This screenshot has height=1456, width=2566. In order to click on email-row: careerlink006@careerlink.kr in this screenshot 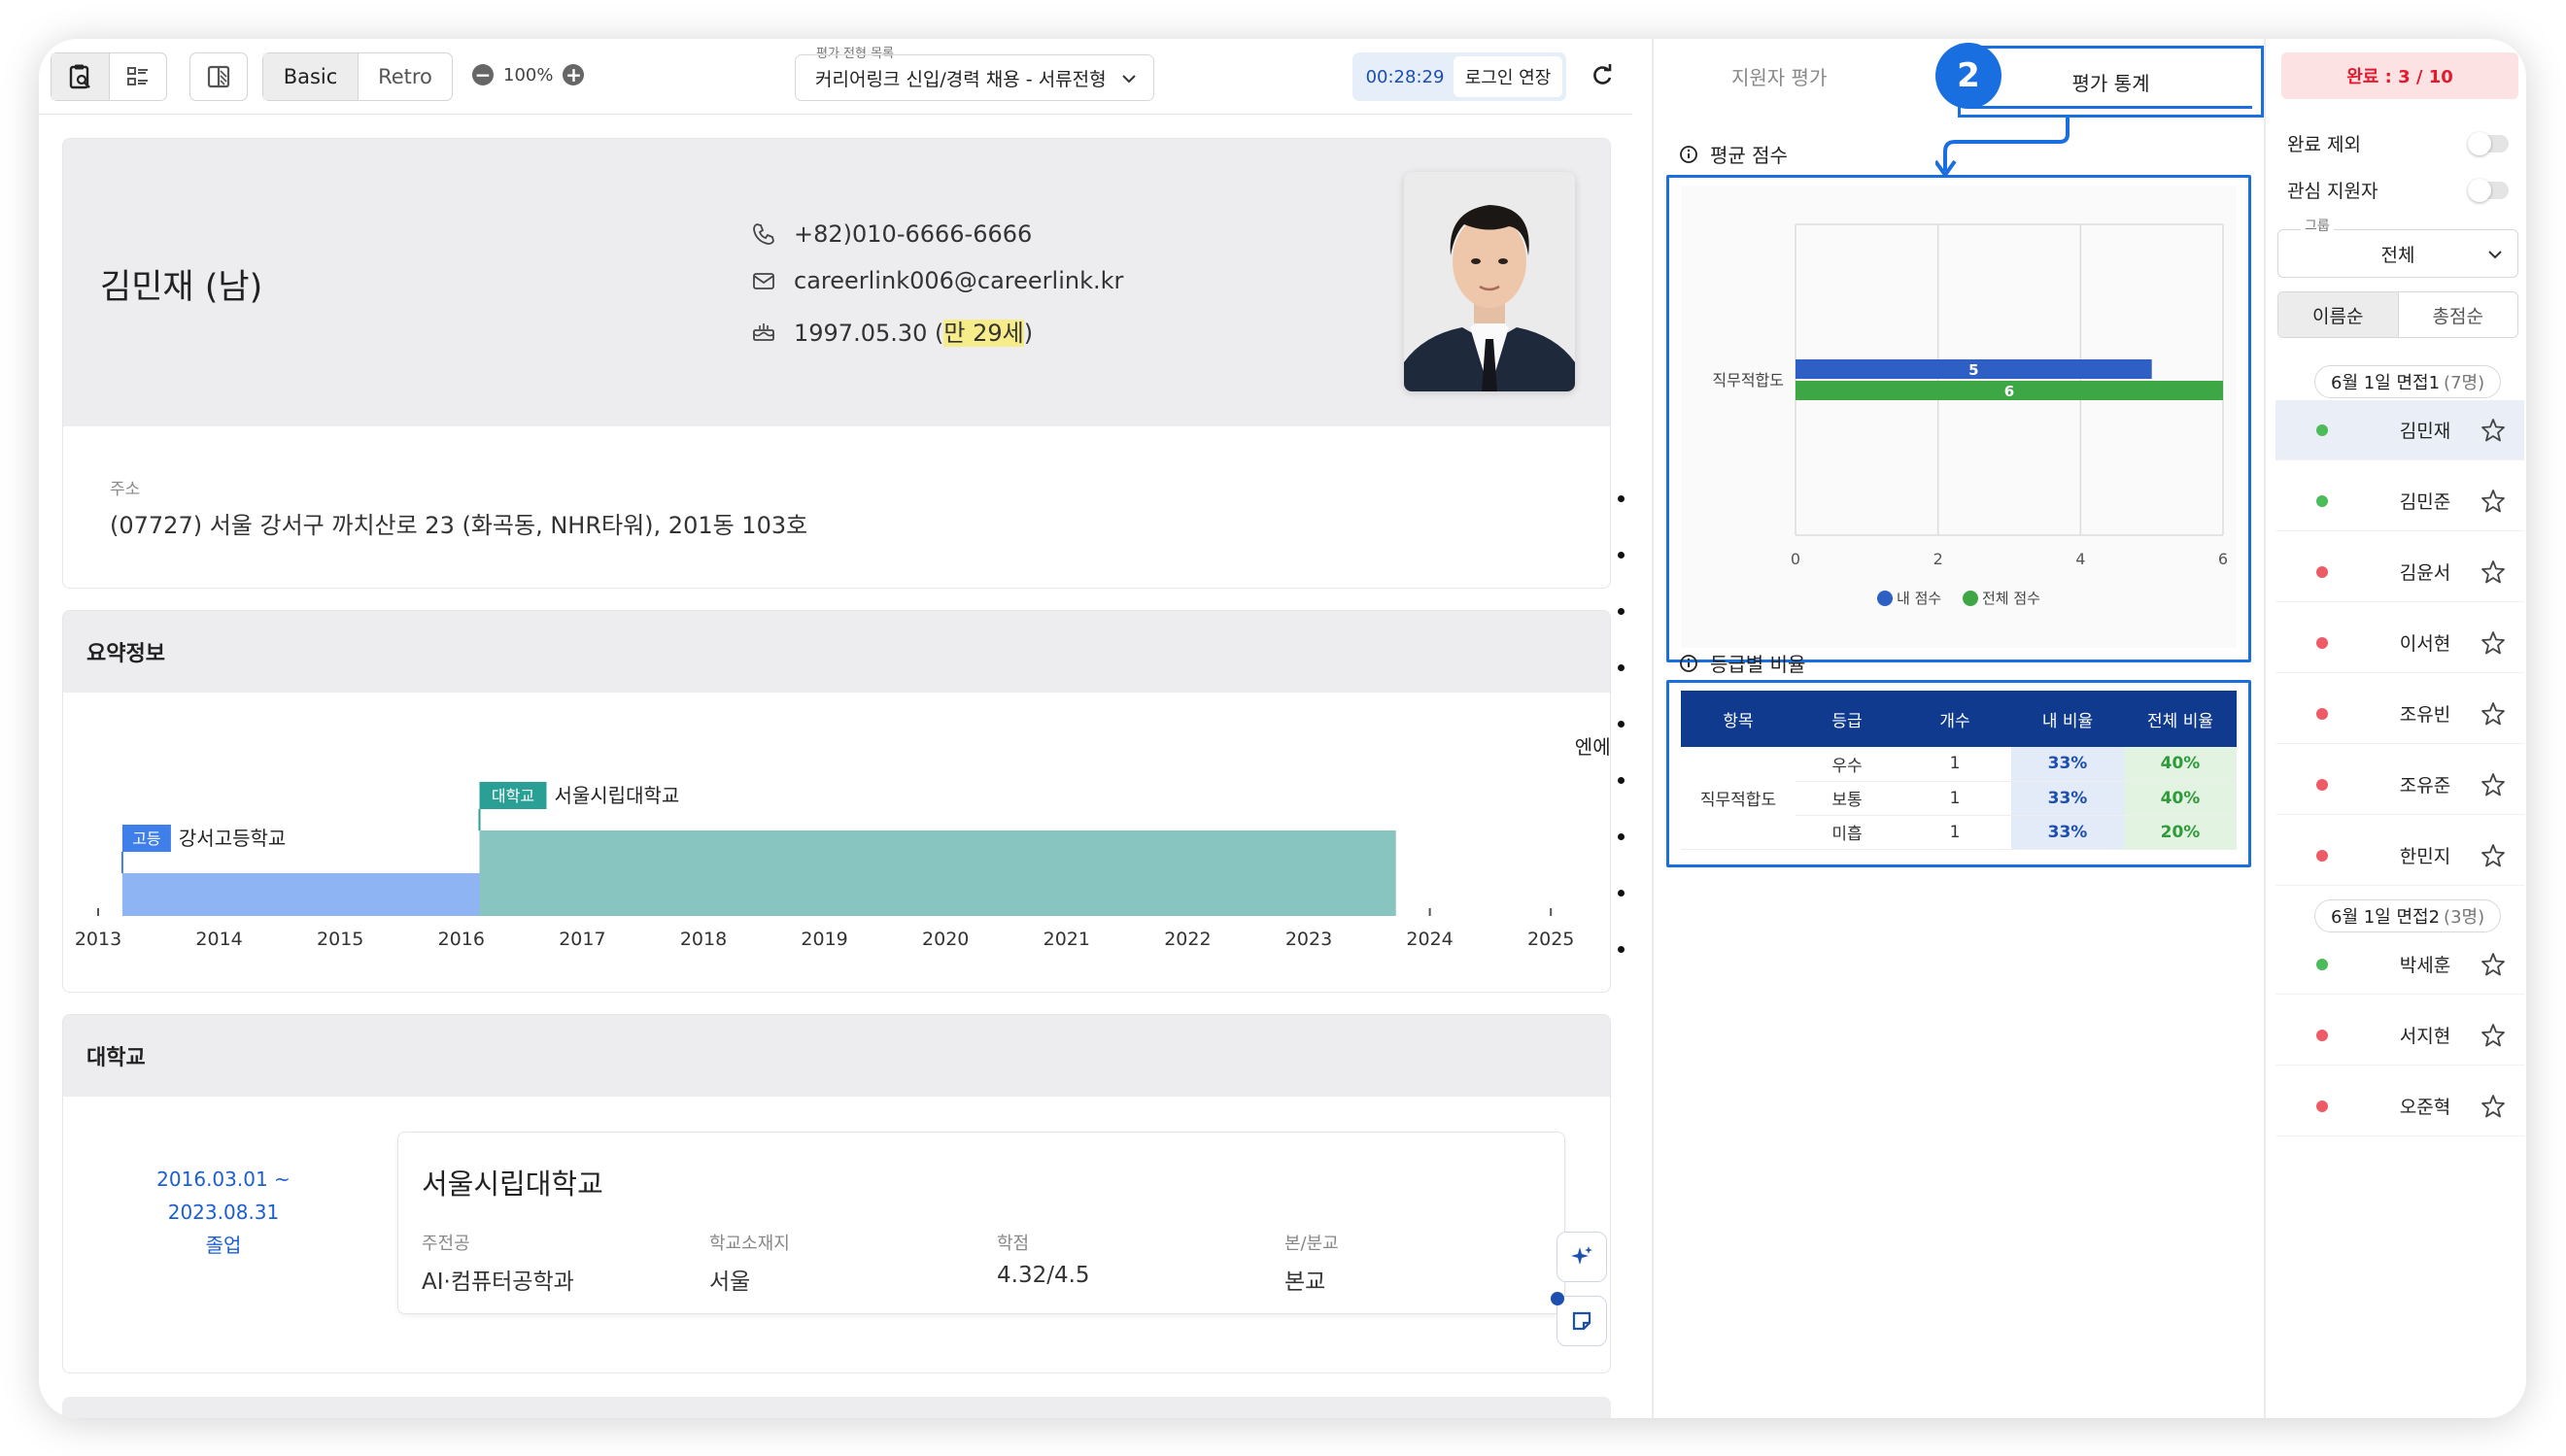, I will do `click(937, 280)`.